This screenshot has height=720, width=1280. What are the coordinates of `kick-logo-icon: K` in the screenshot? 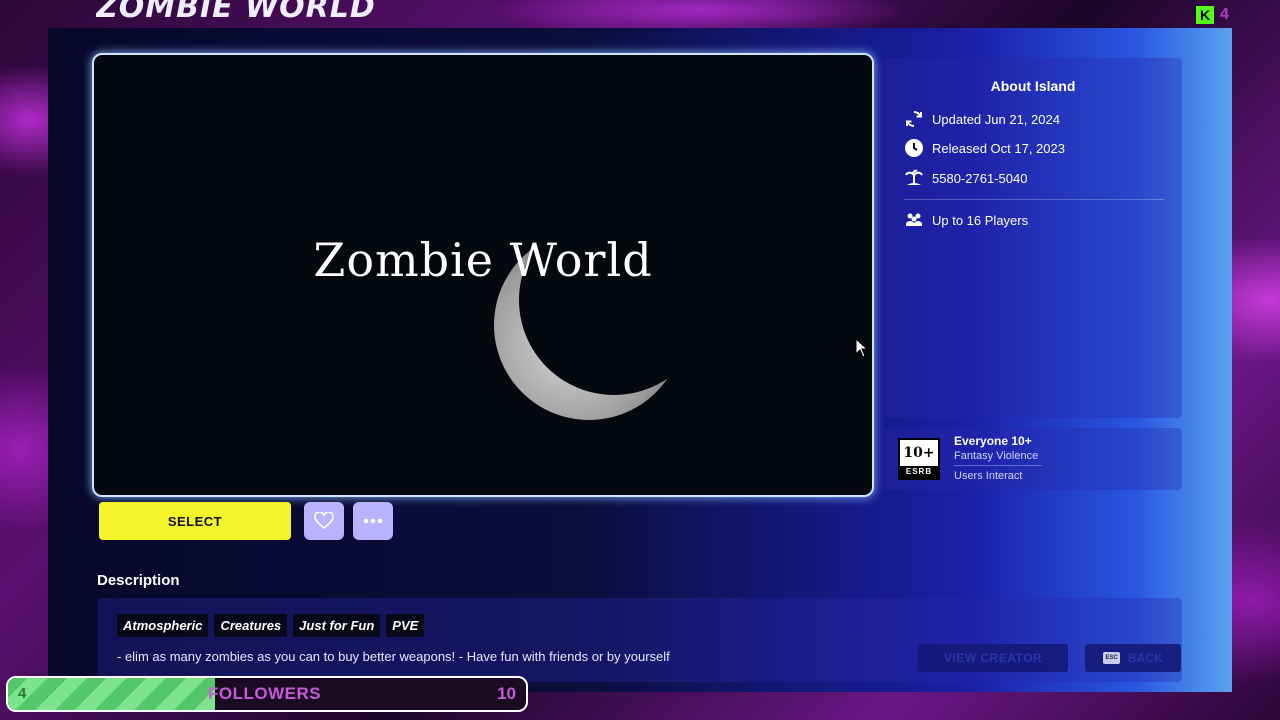 It's located at (1205, 15).